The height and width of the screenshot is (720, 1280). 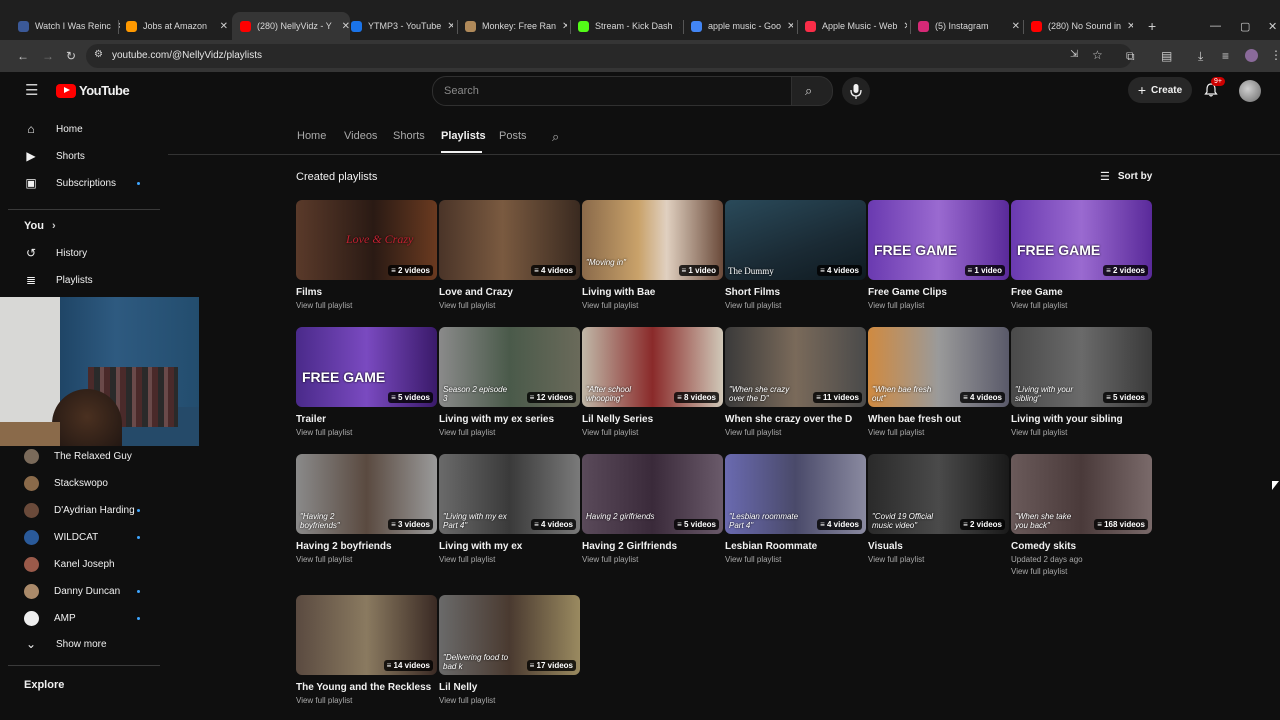 What do you see at coordinates (609, 56) in the screenshot?
I see `address-bar: ⚙ youtube.com/@NellyVidz/playlists ⇲ ☆` at bounding box center [609, 56].